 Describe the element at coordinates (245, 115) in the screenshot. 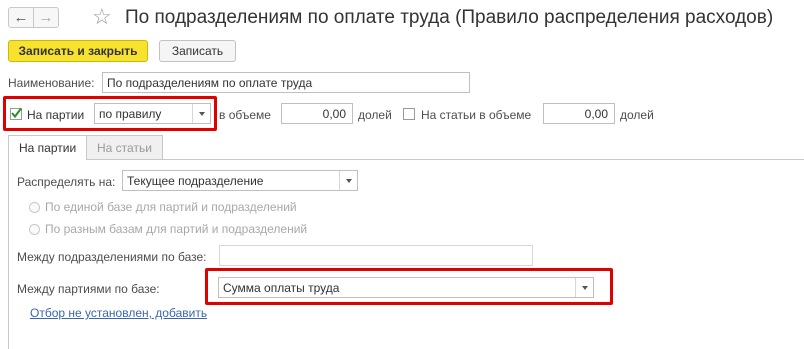

I see `in-volume-label: в объеме` at that location.